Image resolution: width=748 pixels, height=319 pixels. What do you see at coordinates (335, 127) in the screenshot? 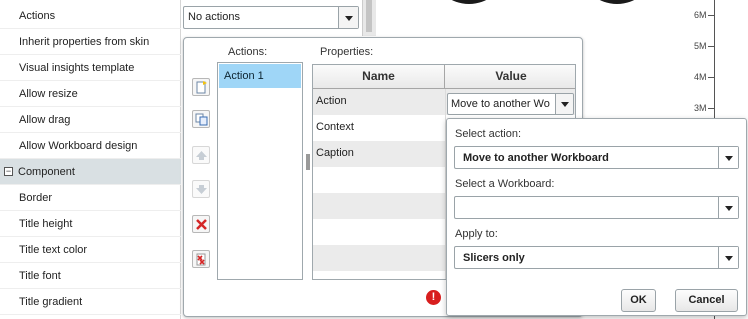
I see `row-name: Context` at bounding box center [335, 127].